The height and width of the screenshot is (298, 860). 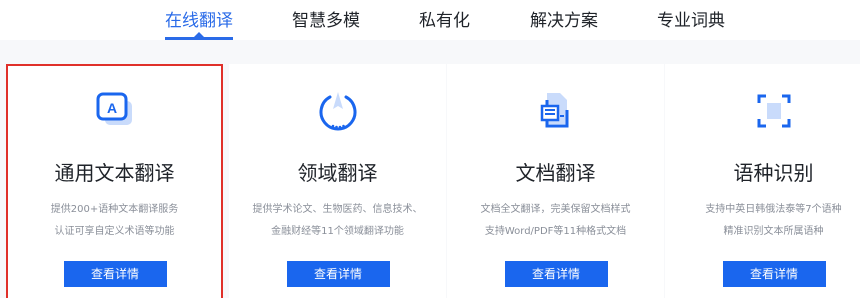 What do you see at coordinates (338, 111) in the screenshot?
I see `domain-translate-icon` at bounding box center [338, 111].